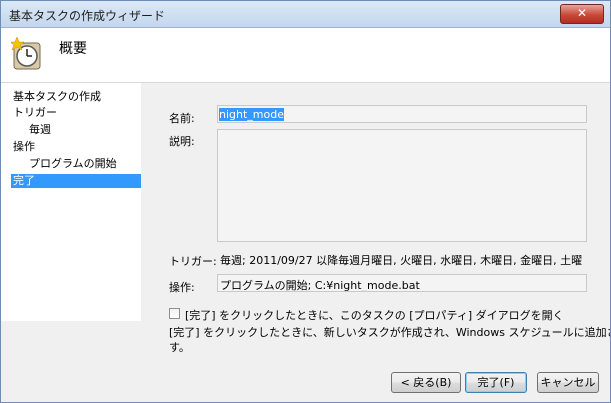  What do you see at coordinates (87, 16) in the screenshot?
I see `window-title: 基本タスクの作成ウィザード` at bounding box center [87, 16].